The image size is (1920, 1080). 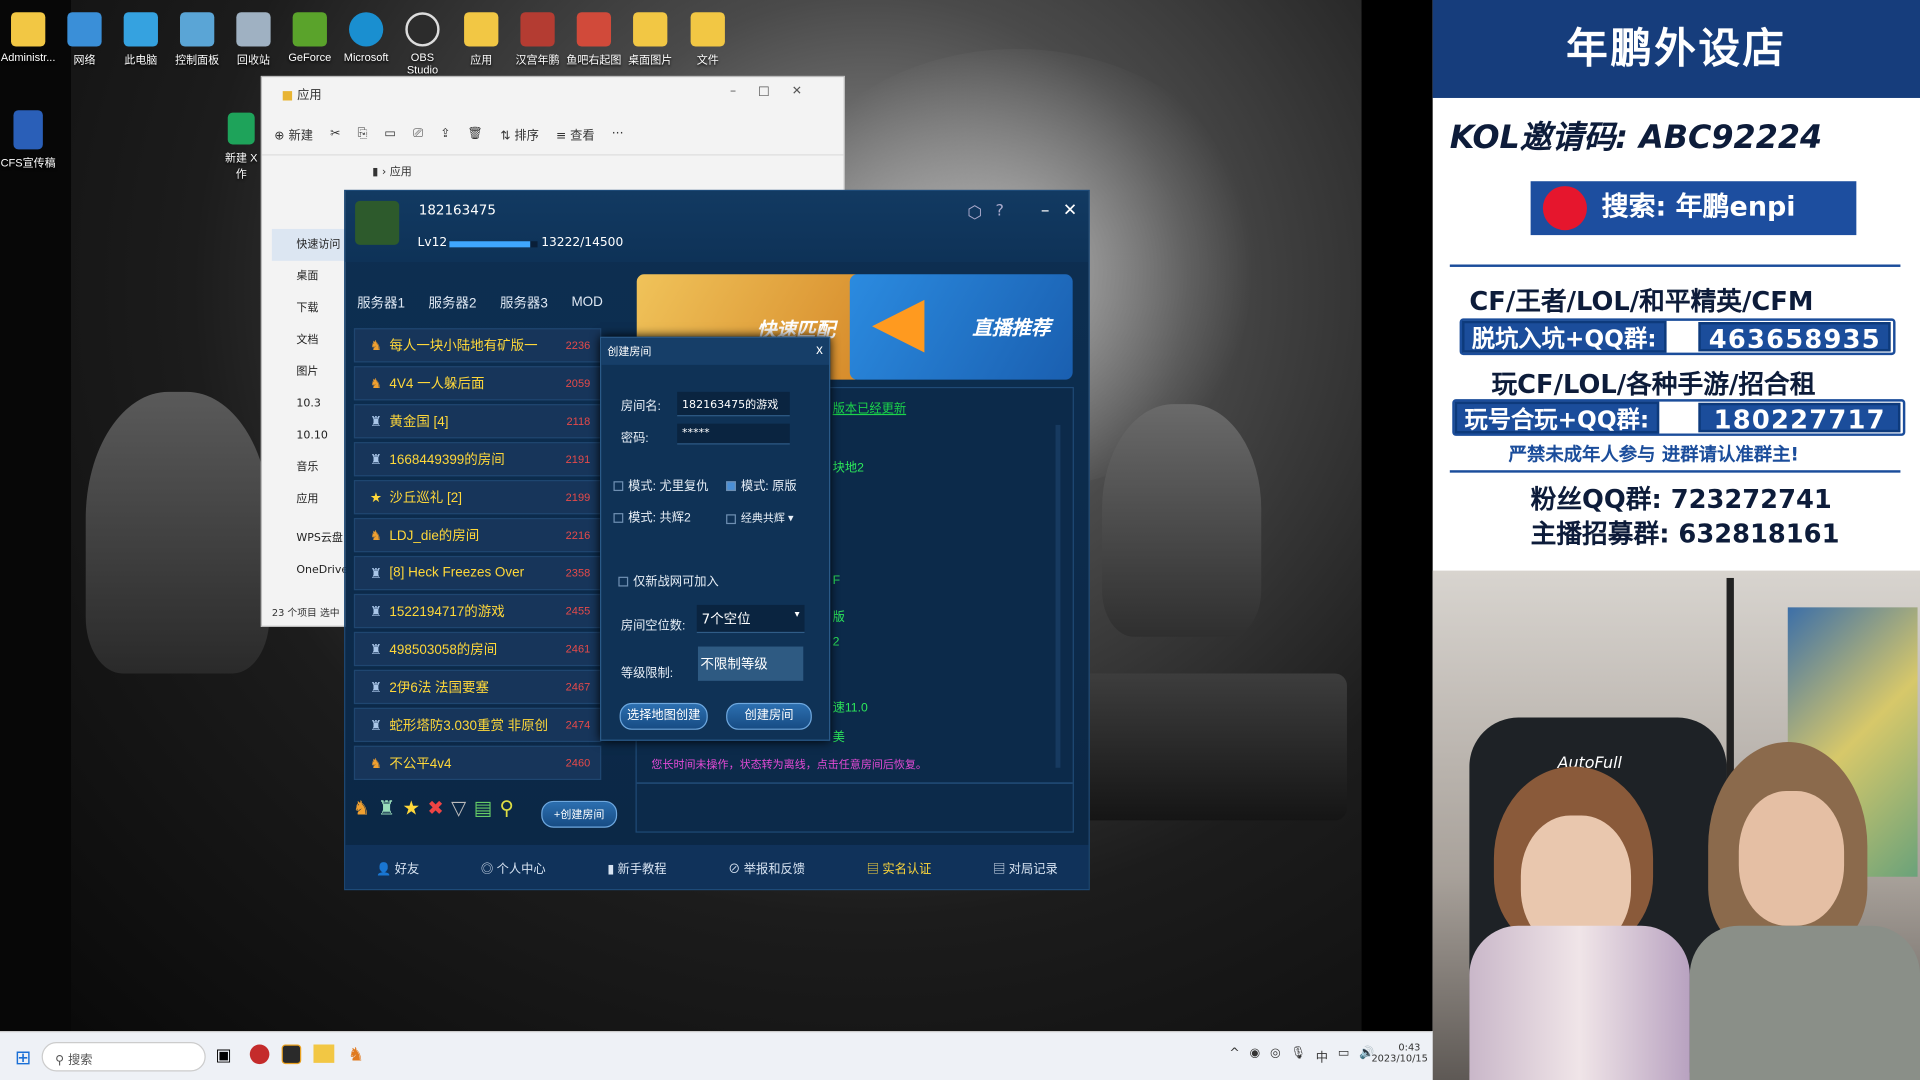 I want to click on minimize-icon: –, so click(x=1045, y=211).